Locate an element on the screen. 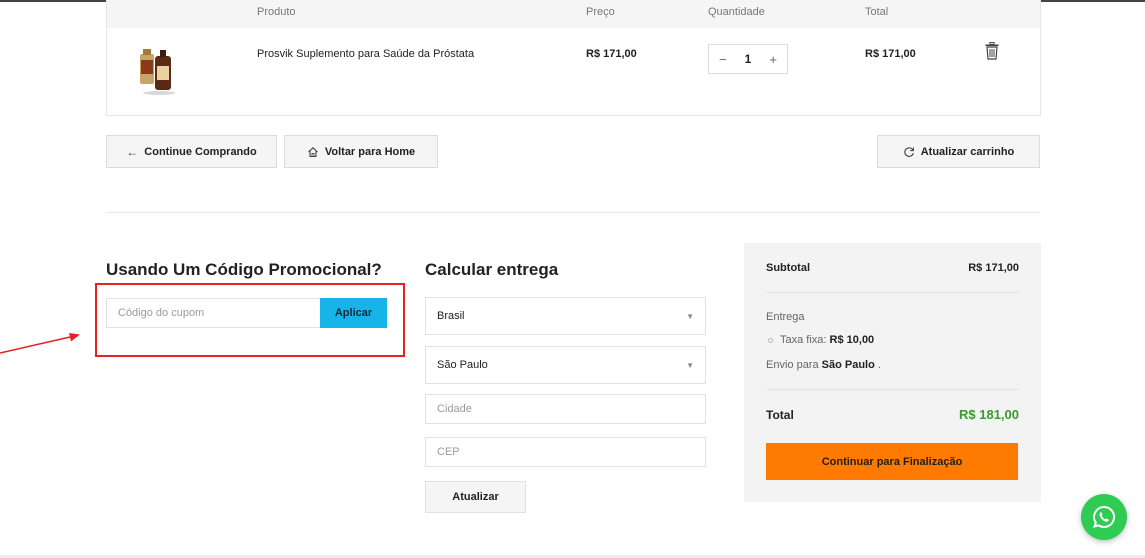 The width and height of the screenshot is (1145, 558). subtotal-label: Subtotal is located at coordinates (788, 268).